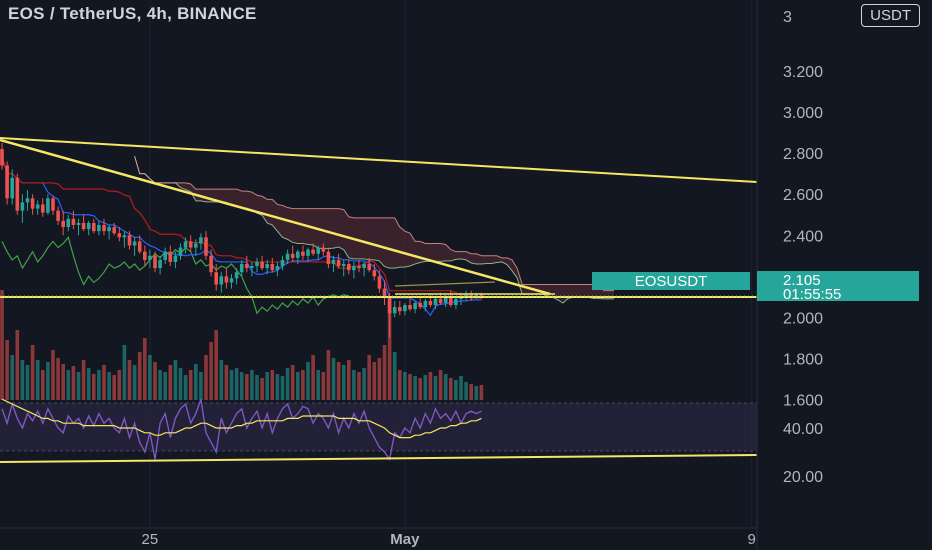 Image resolution: width=932 pixels, height=550 pixels. I want to click on bar-countdown: 01:55:55, so click(812, 294).